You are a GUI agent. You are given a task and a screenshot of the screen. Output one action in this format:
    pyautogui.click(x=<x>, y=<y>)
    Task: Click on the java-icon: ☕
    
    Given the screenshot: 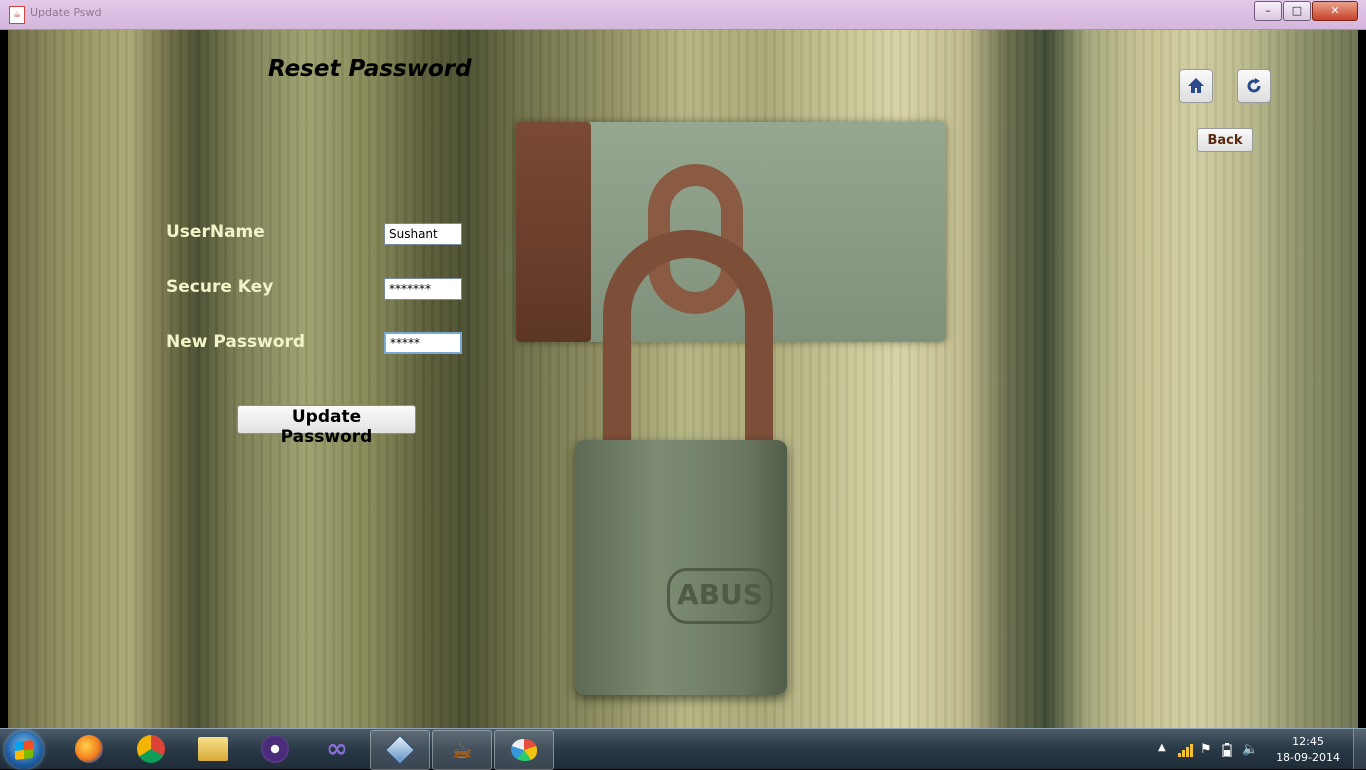 What is the action you would take?
    pyautogui.click(x=462, y=750)
    